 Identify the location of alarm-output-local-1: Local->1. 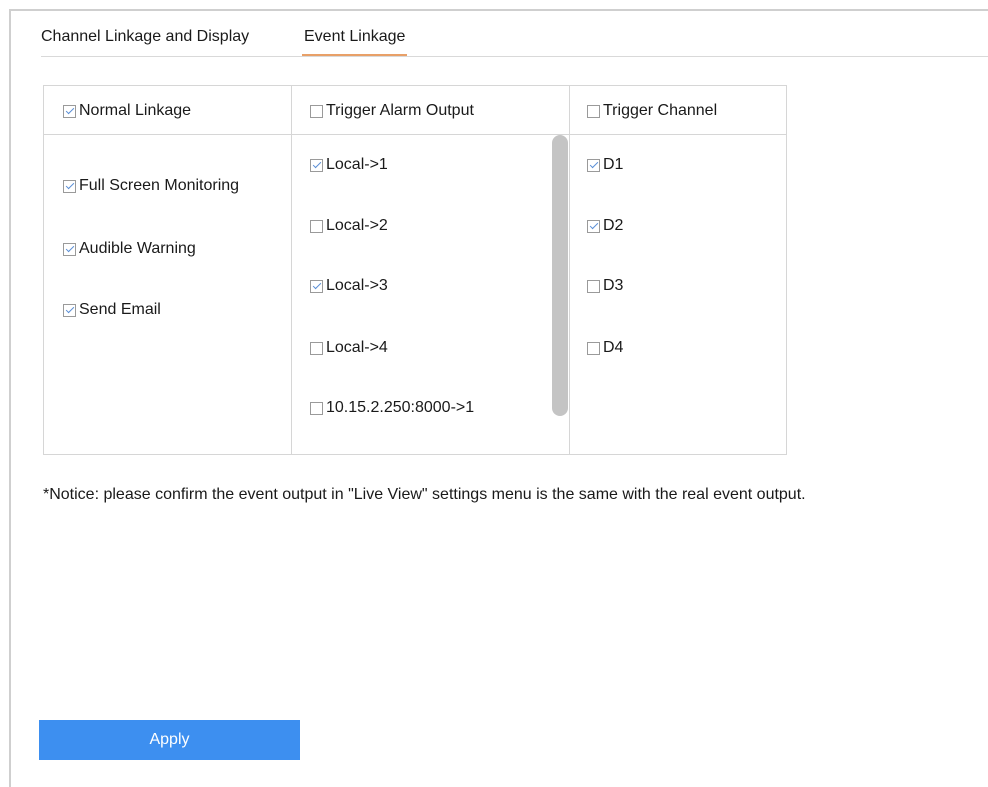
(349, 165).